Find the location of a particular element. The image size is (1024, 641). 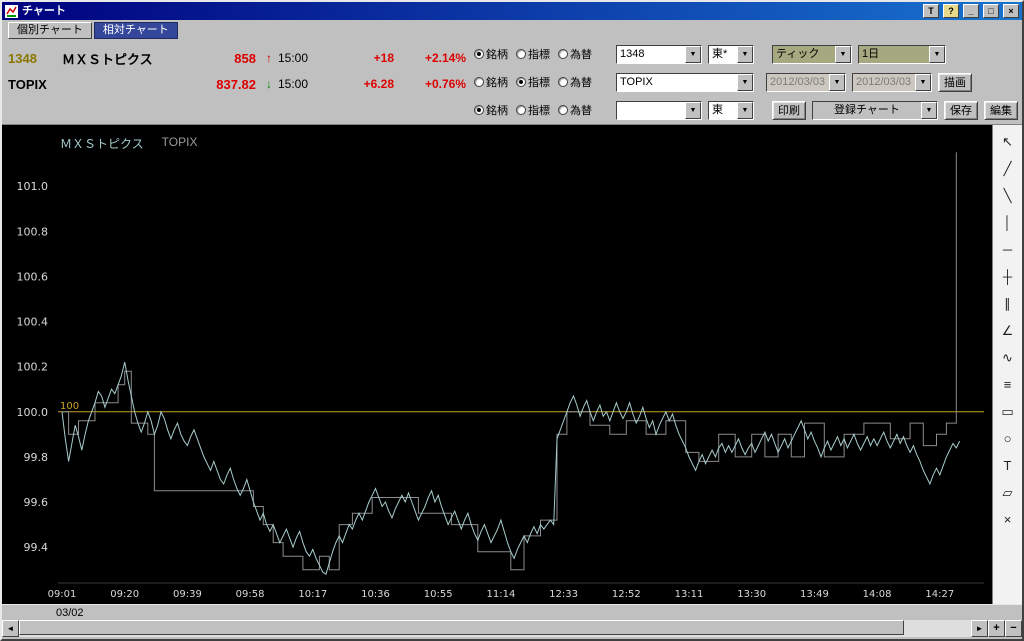

exchange-select-3: 東 ▼ is located at coordinates (731, 110).